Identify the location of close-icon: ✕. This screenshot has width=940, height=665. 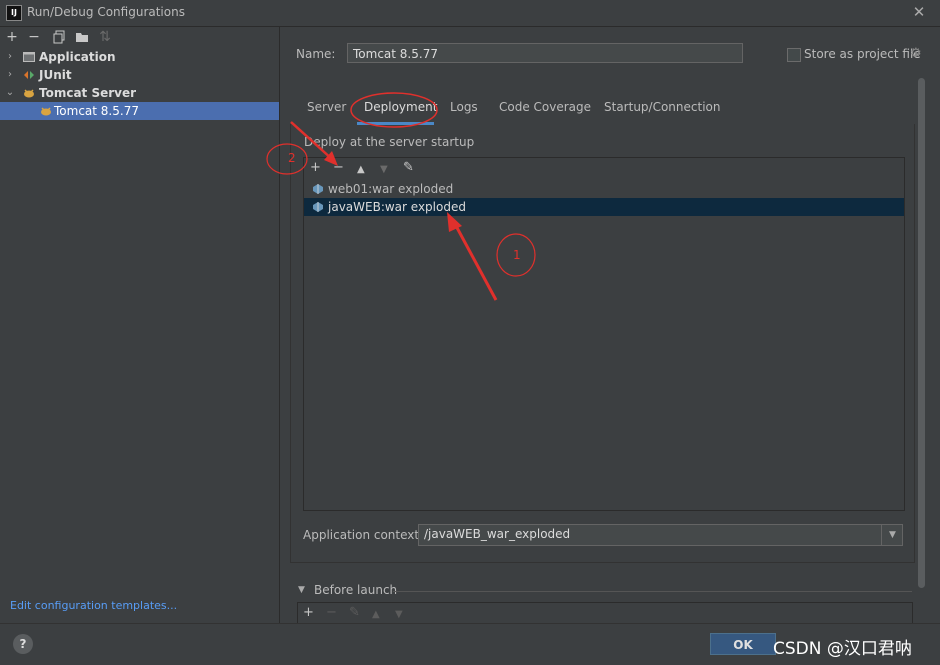
(919, 12).